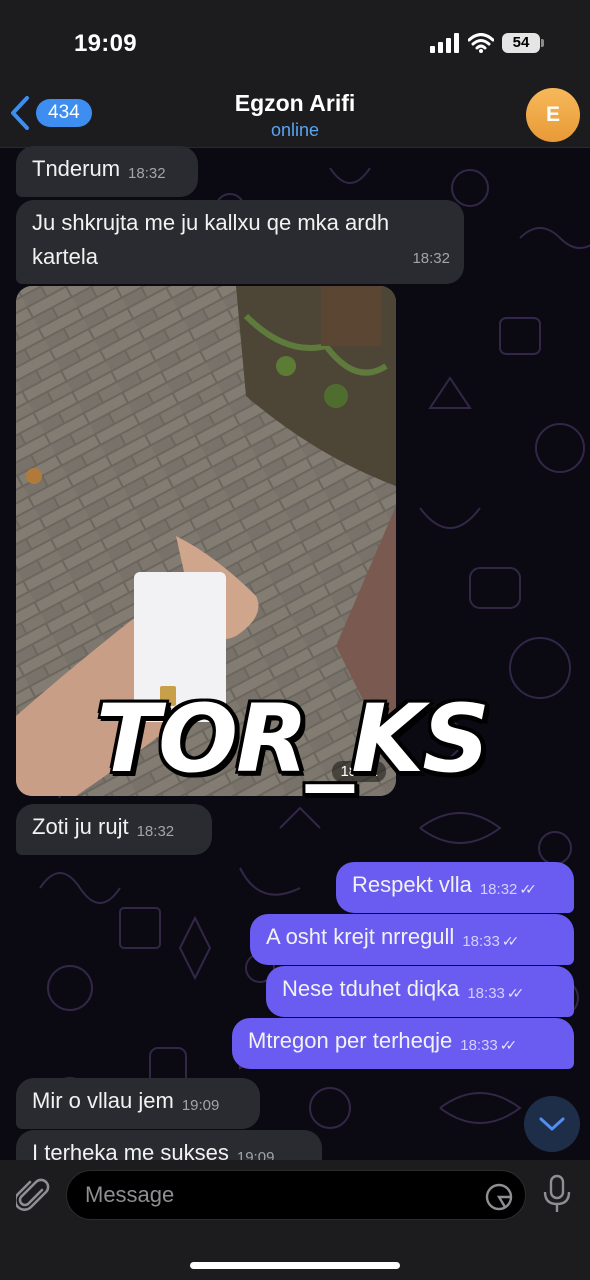  Describe the element at coordinates (80, 826) in the screenshot. I see `message-text: Zoti ju rujt` at that location.